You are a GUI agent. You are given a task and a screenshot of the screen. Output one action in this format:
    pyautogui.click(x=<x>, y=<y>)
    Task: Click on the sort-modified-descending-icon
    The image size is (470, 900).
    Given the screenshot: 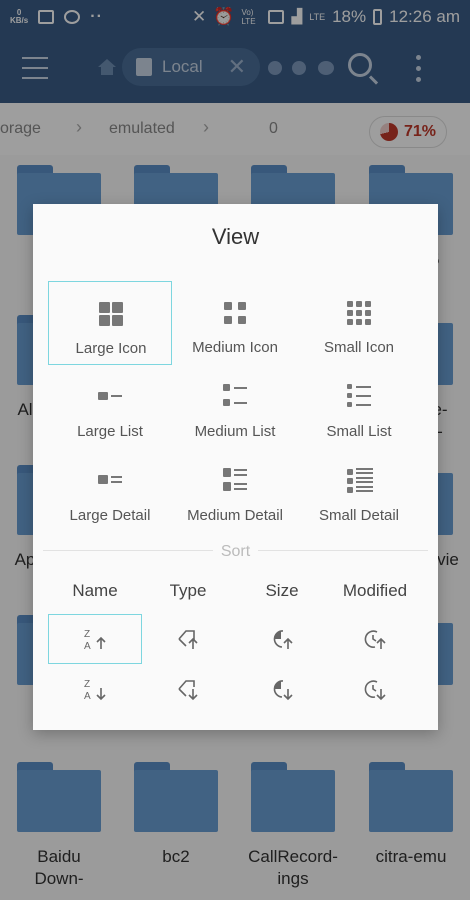 What is the action you would take?
    pyautogui.click(x=375, y=690)
    